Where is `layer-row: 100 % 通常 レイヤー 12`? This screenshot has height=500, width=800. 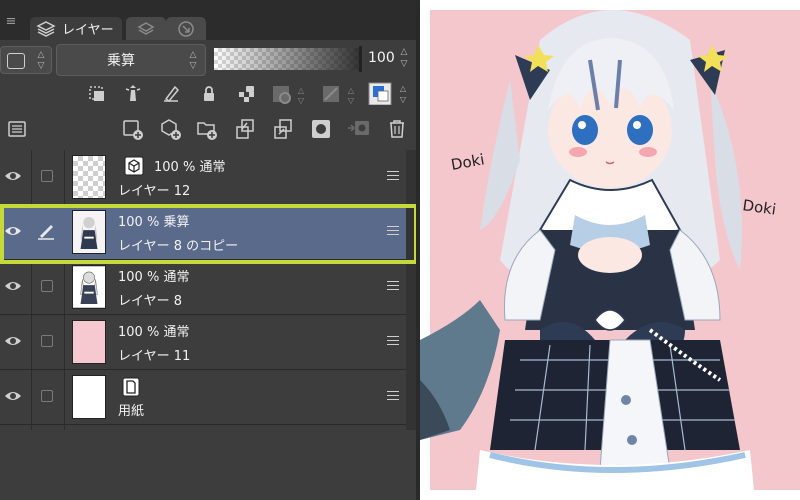
layer-row: 100 % 通常 レイヤー 12 is located at coordinates (203, 177).